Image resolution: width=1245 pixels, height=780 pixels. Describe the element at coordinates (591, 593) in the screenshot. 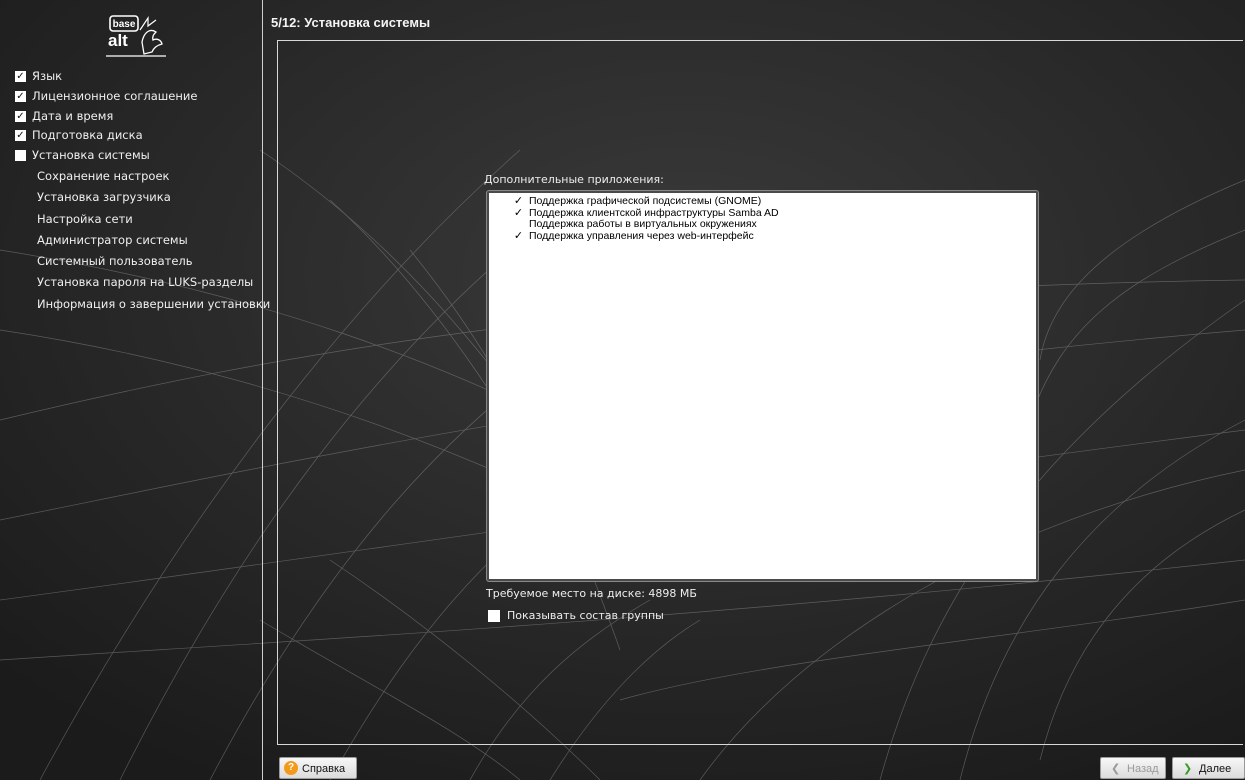

I see `disk-space-text: Требуемое место на диске: 4898 МБ` at that location.